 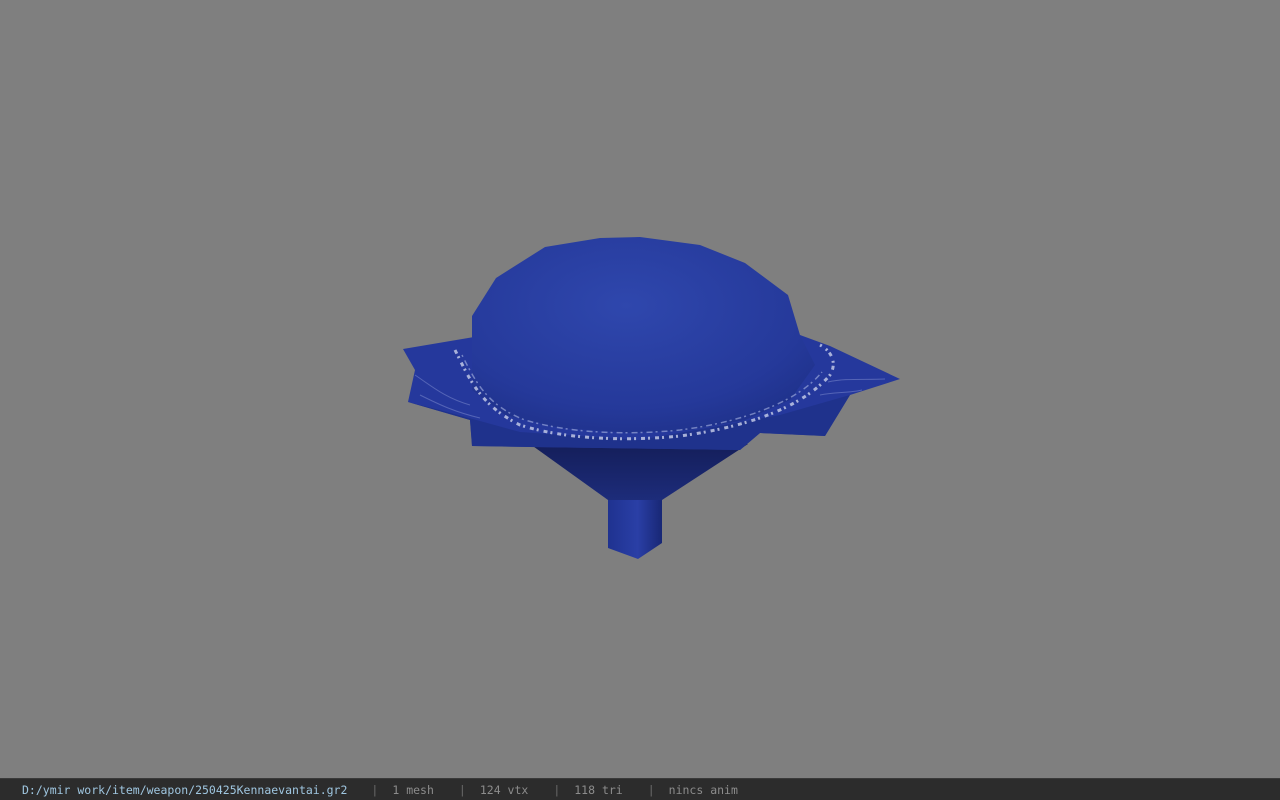 I want to click on animation-status: nincs anim, so click(x=703, y=789).